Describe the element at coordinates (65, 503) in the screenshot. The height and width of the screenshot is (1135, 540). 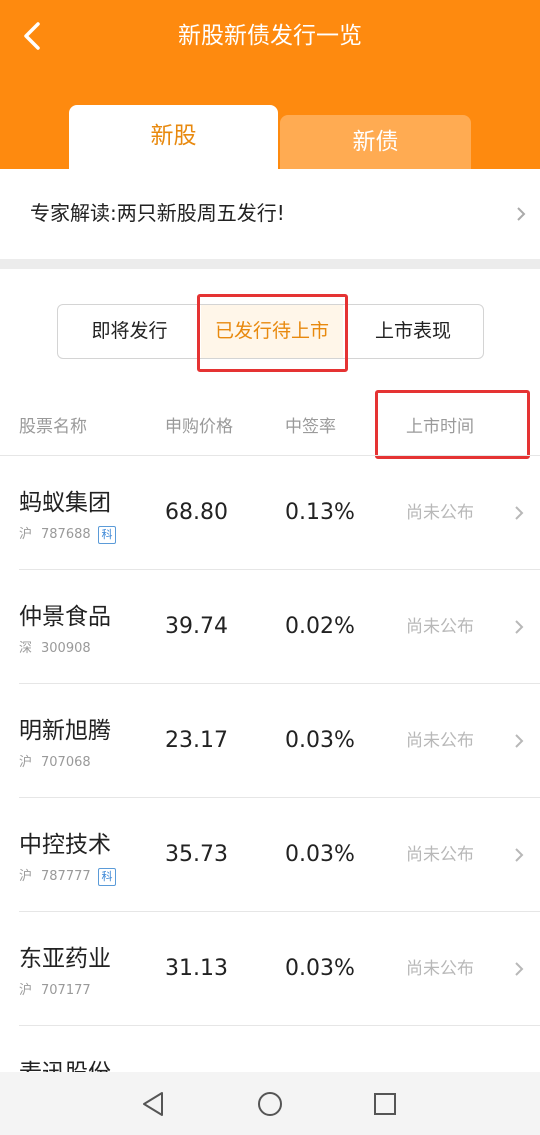
I see `stock-name: 蚂蚁集团` at that location.